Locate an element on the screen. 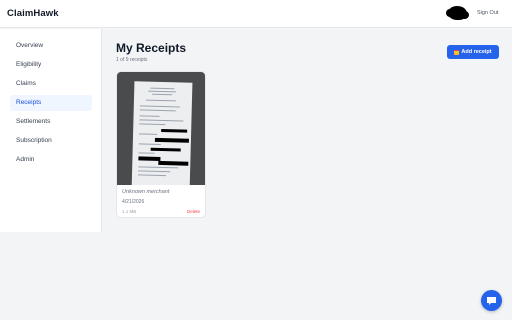 This screenshot has height=320, width=512. receipt-card: Unknown merchant 4/21/2026 1.1 MB Delete is located at coordinates (161, 144).